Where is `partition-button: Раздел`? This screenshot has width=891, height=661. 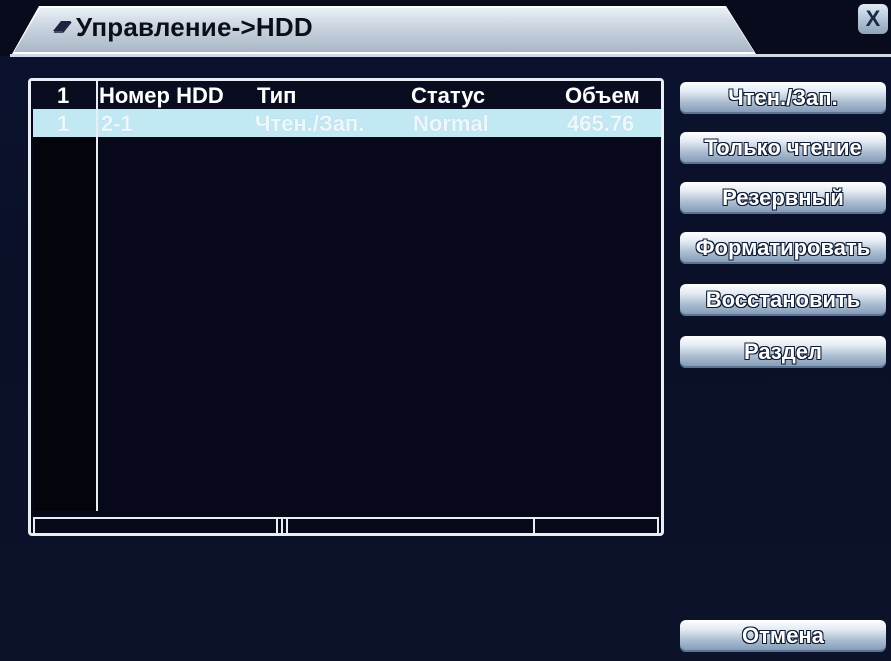
partition-button: Раздел is located at coordinates (783, 352).